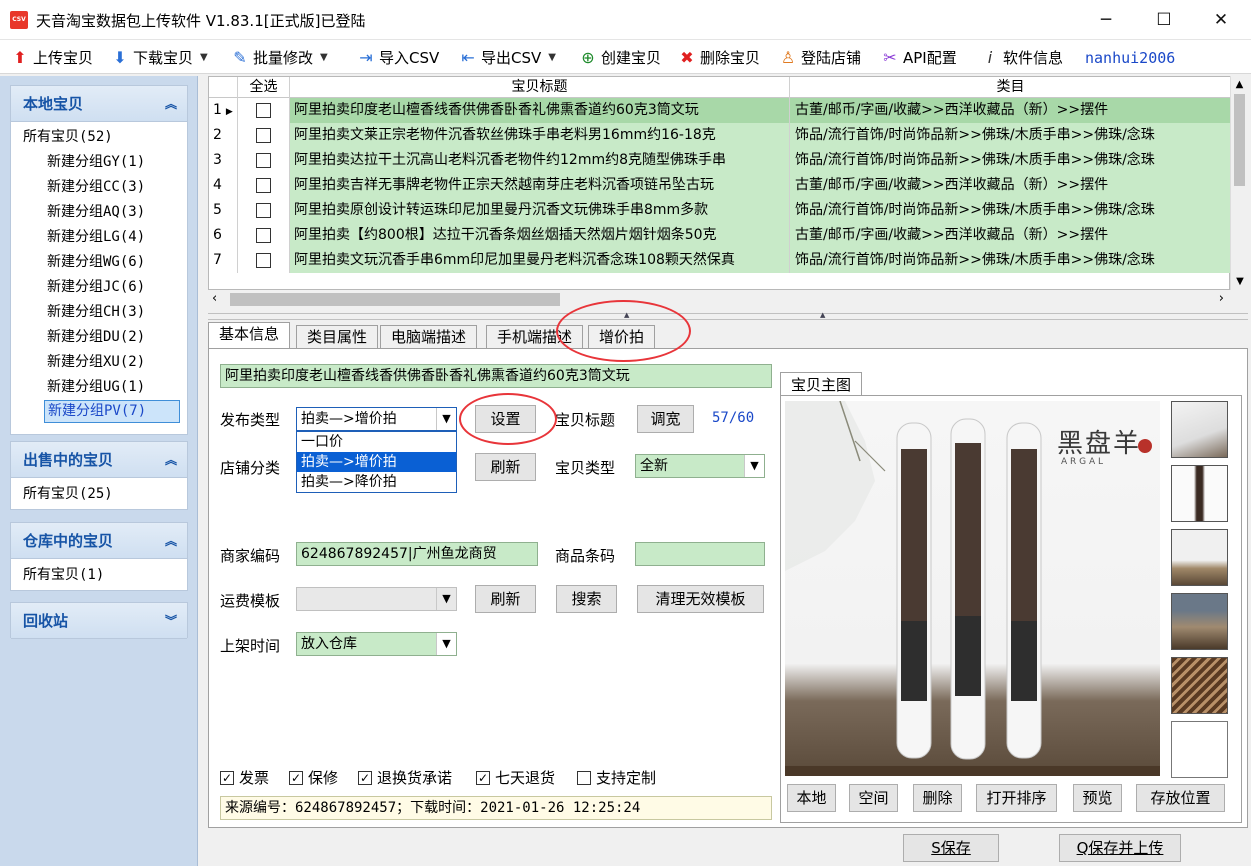 The height and width of the screenshot is (866, 1251). I want to click on minimize-button: ─, so click(1106, 20).